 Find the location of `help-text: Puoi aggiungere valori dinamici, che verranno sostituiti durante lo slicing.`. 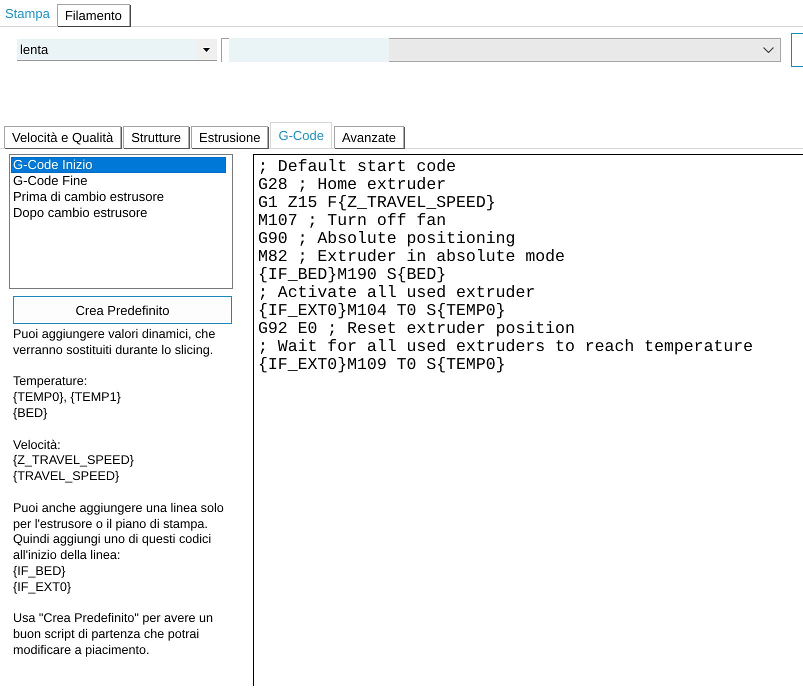

help-text: Puoi aggiungere valori dinamici, che verranno sostituiti durante lo slicing. is located at coordinates (114, 343).